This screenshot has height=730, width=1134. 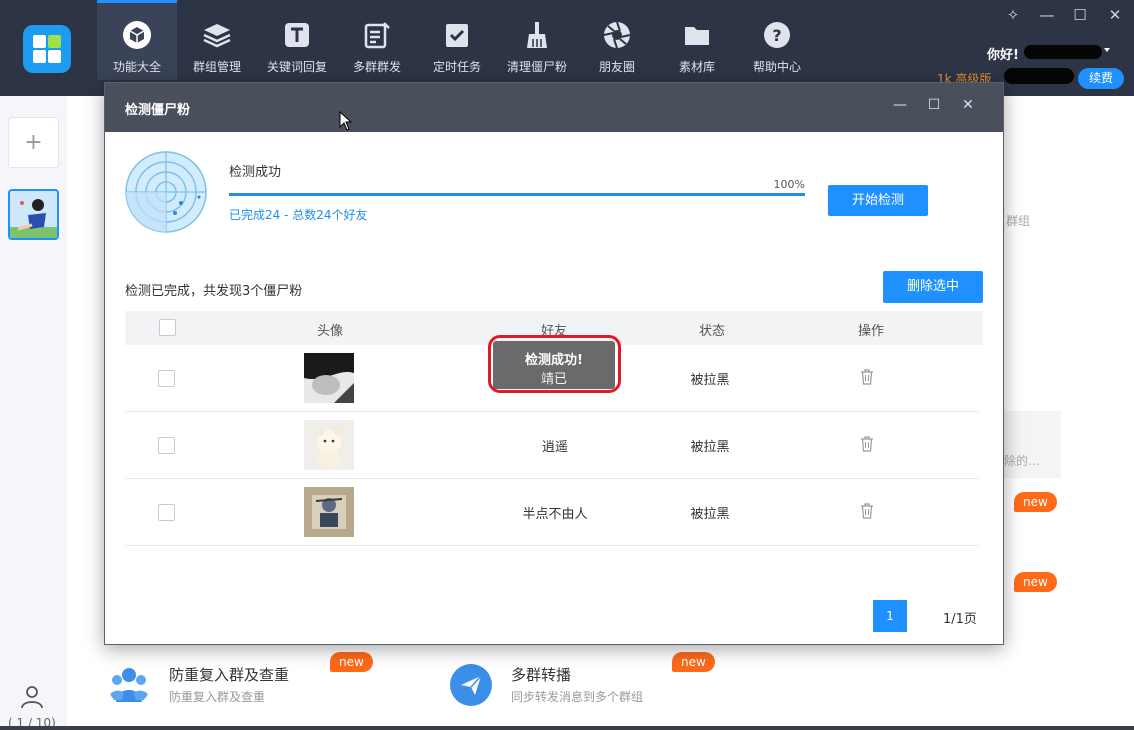 I want to click on red-highlight-annotation, so click(x=554, y=364).